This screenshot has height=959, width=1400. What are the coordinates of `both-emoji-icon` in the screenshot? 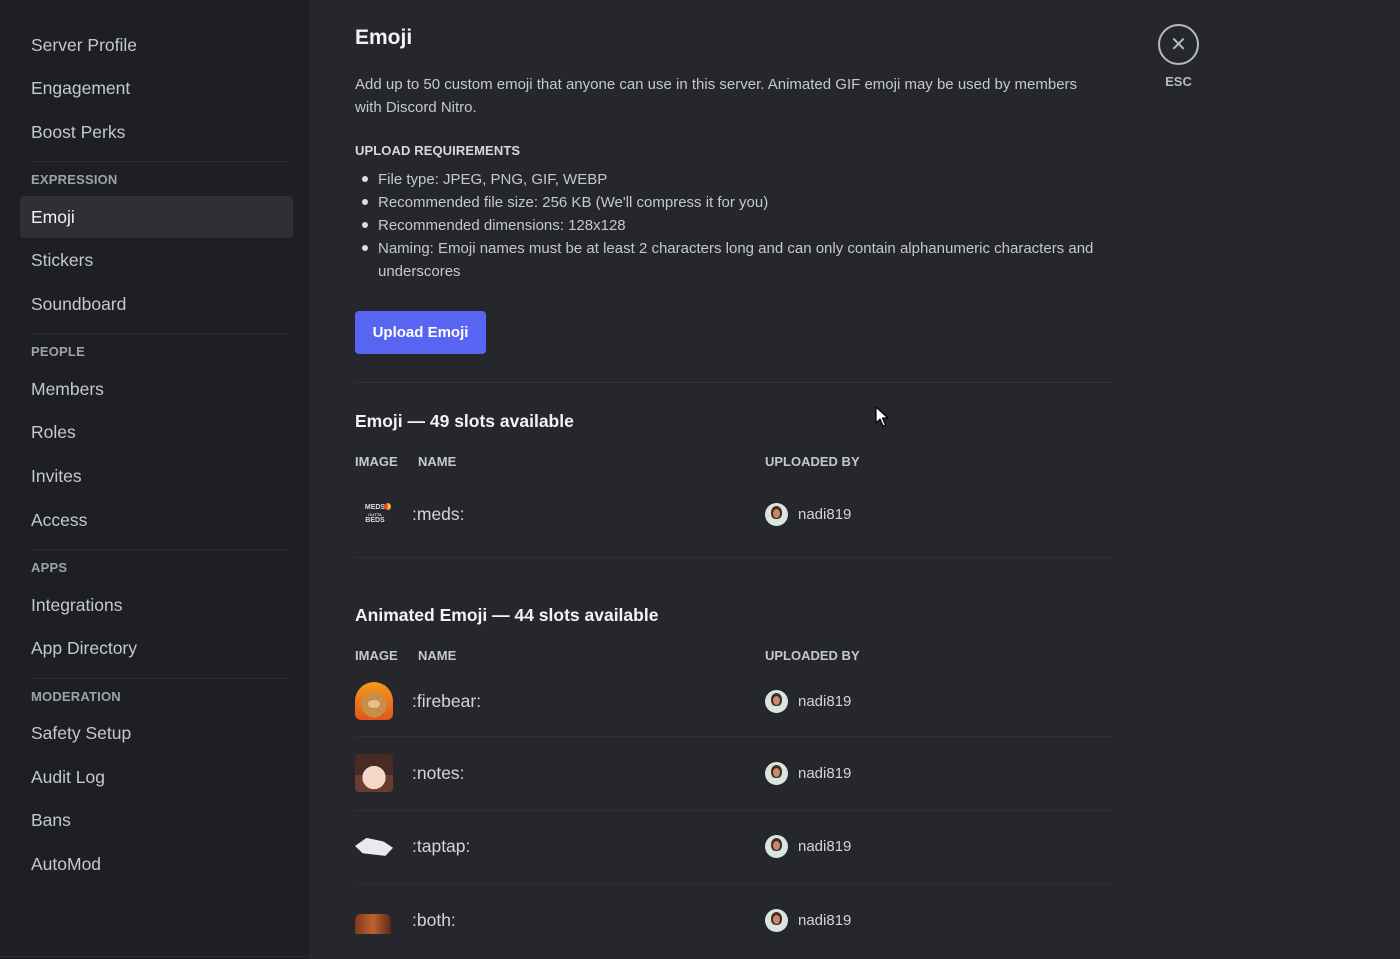 It's located at (373, 923).